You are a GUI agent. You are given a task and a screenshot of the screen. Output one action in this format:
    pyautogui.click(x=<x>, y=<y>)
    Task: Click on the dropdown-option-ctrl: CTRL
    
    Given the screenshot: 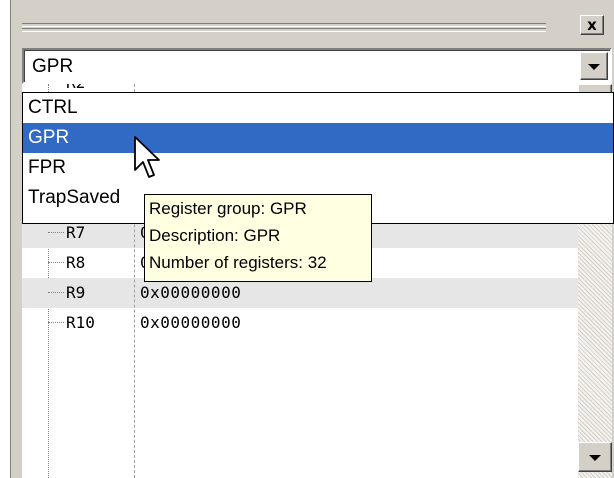 What is the action you would take?
    pyautogui.click(x=318, y=108)
    